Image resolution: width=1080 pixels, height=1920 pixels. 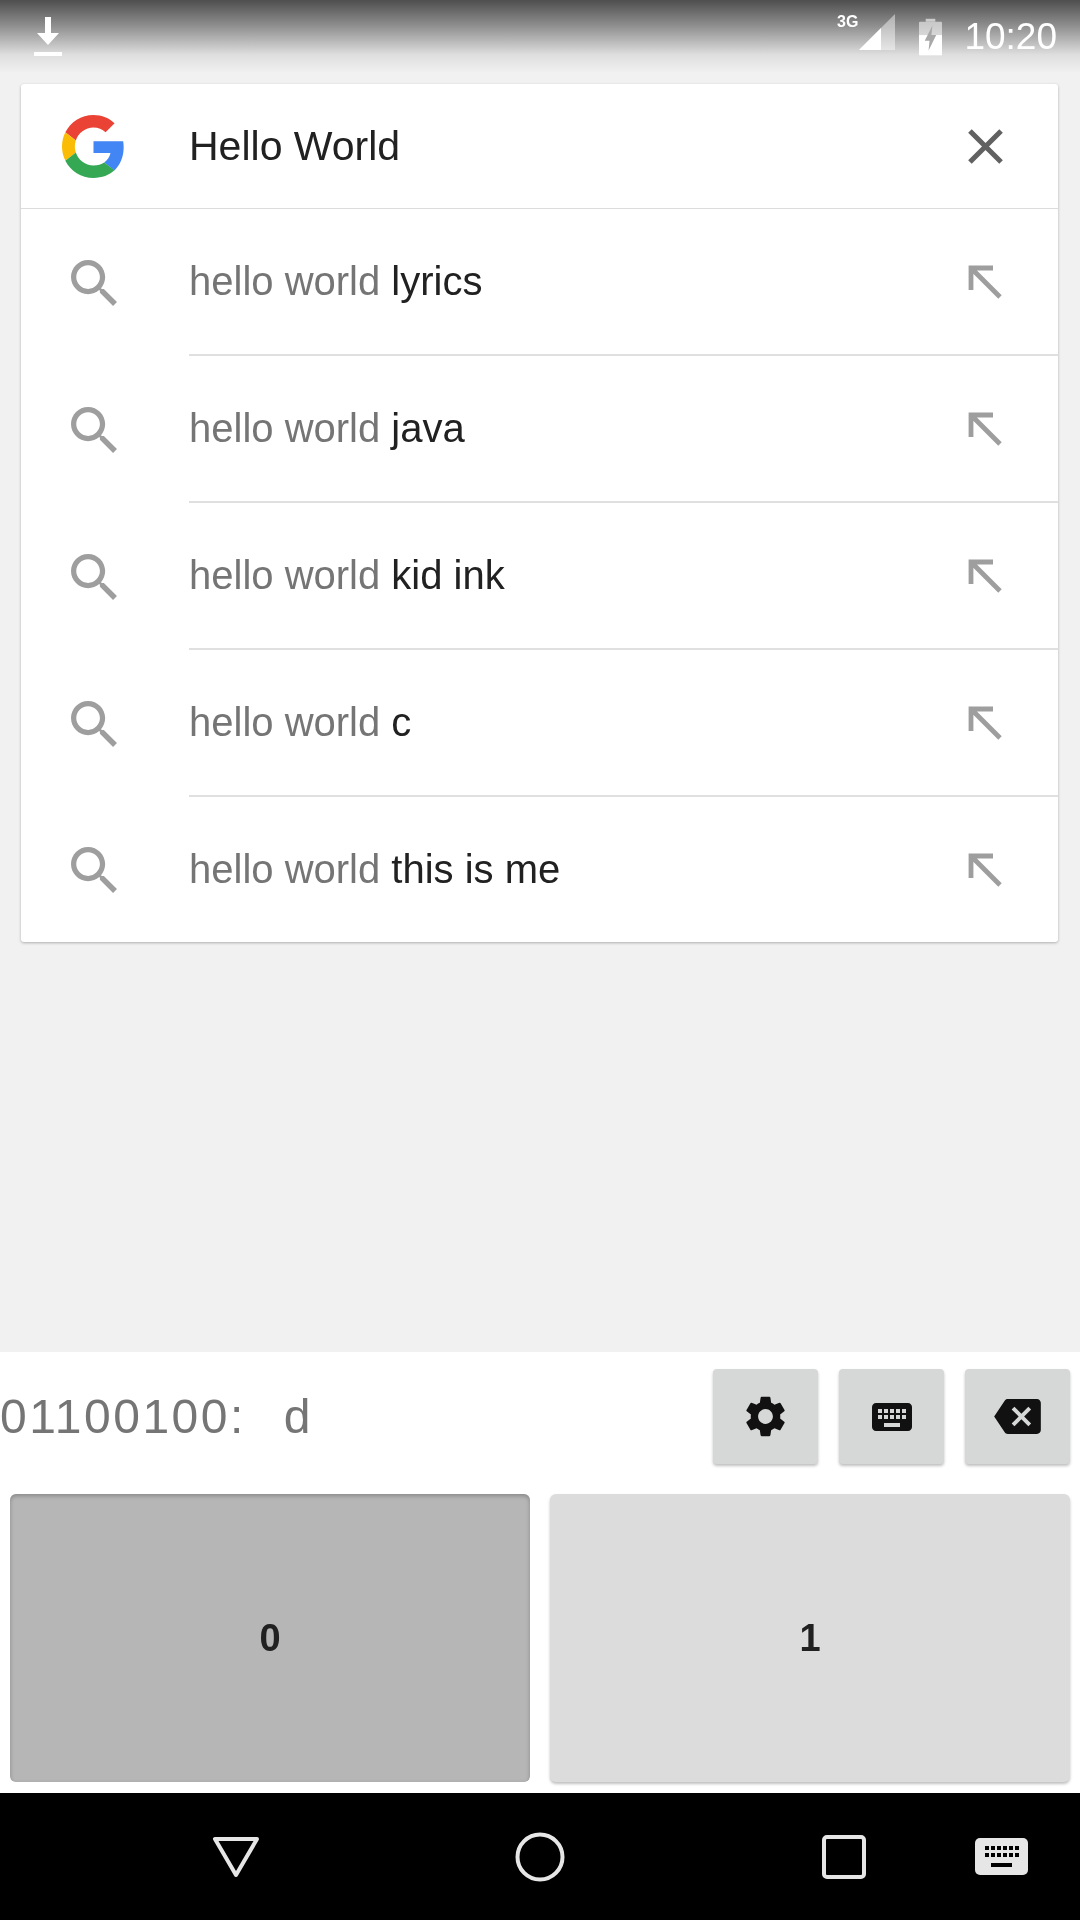 What do you see at coordinates (578, 869) in the screenshot?
I see `suggestion-text: hello world this is me` at bounding box center [578, 869].